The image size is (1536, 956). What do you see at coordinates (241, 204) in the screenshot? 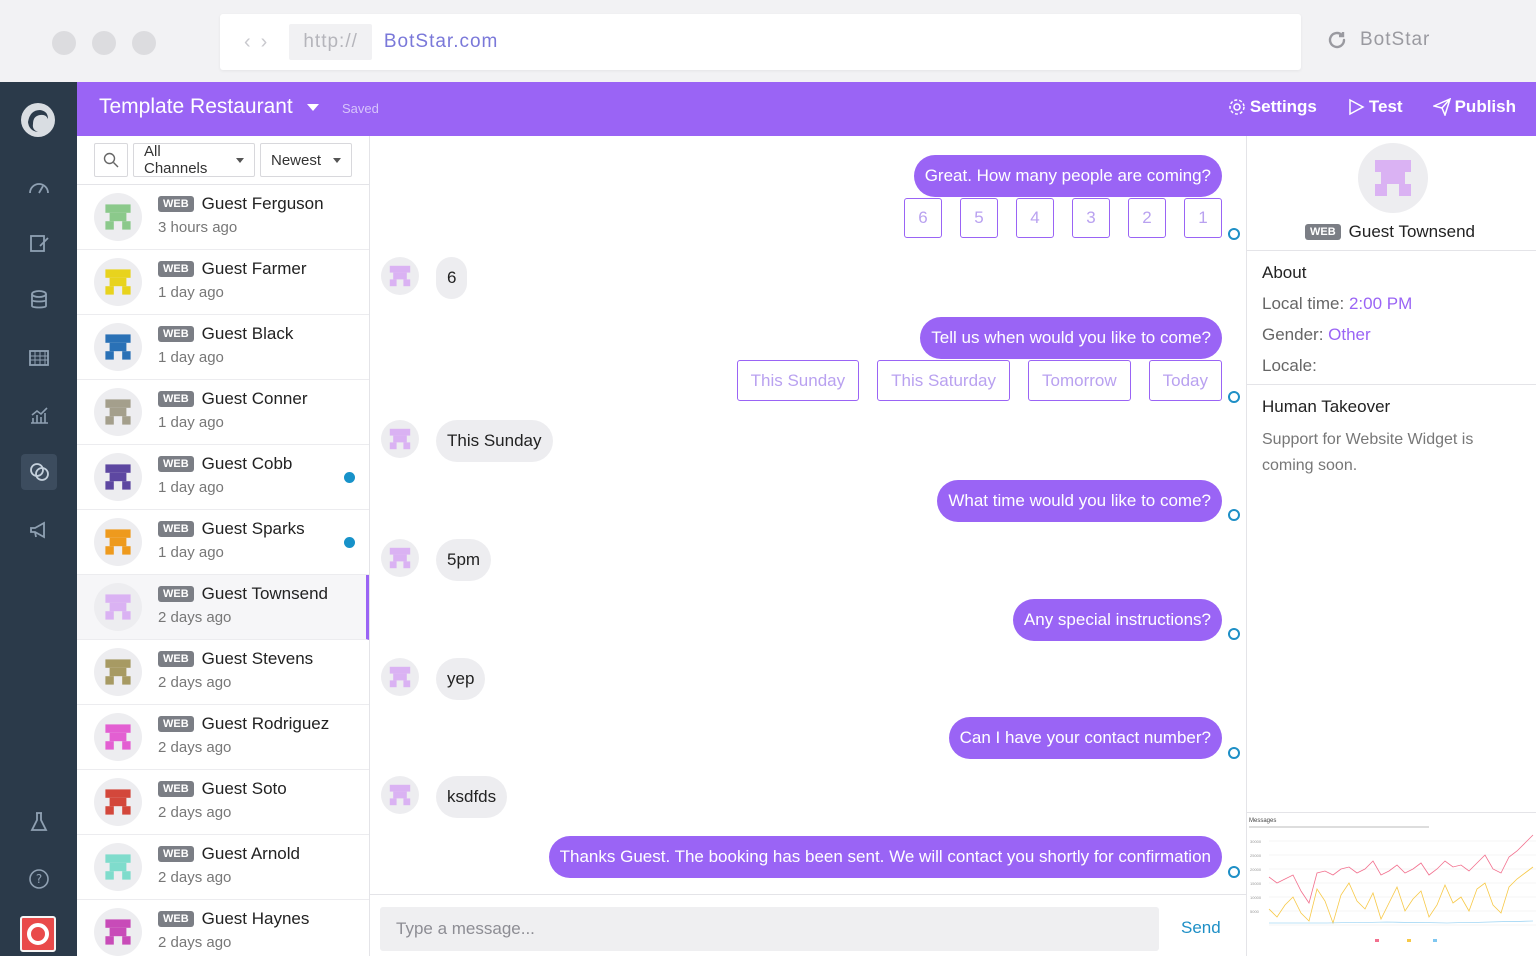
I see `conversation-name-row: WEB Guest Ferguson` at bounding box center [241, 204].